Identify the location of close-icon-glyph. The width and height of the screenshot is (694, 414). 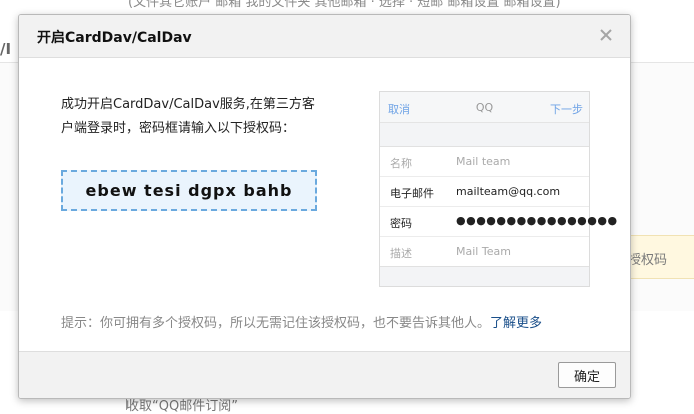
(606, 35).